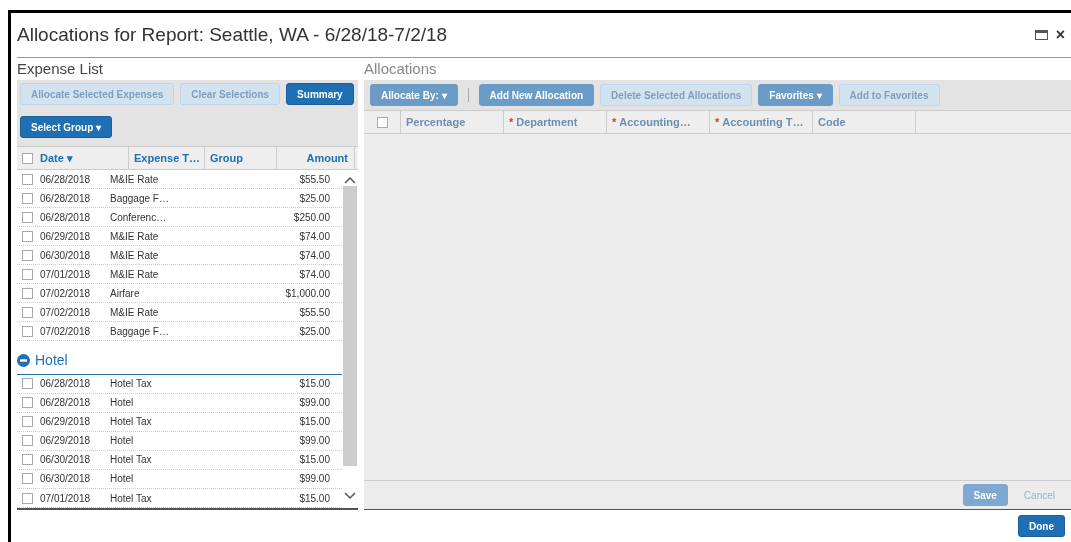  Describe the element at coordinates (436, 122) in the screenshot. I see `column-header: Percentage` at that location.